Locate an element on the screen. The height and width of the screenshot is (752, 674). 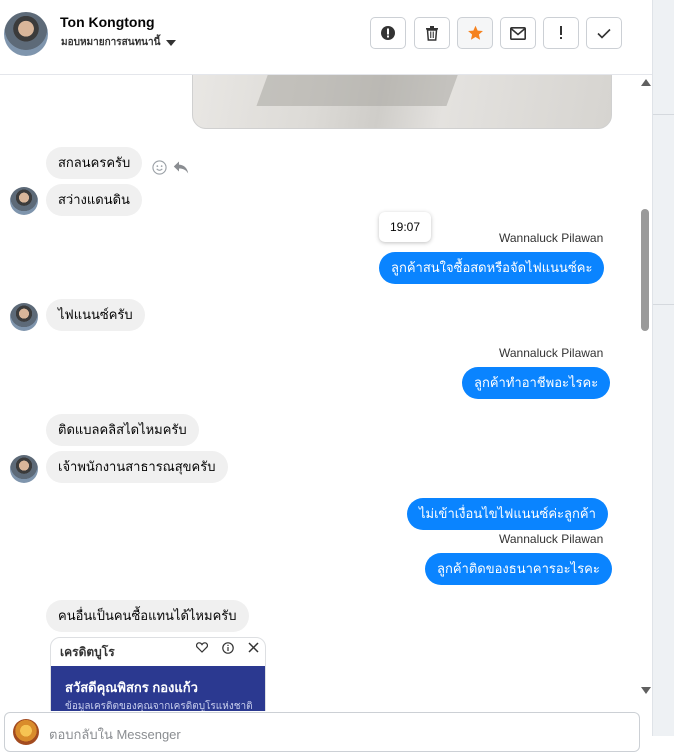
trash-icon is located at coordinates (432, 33).